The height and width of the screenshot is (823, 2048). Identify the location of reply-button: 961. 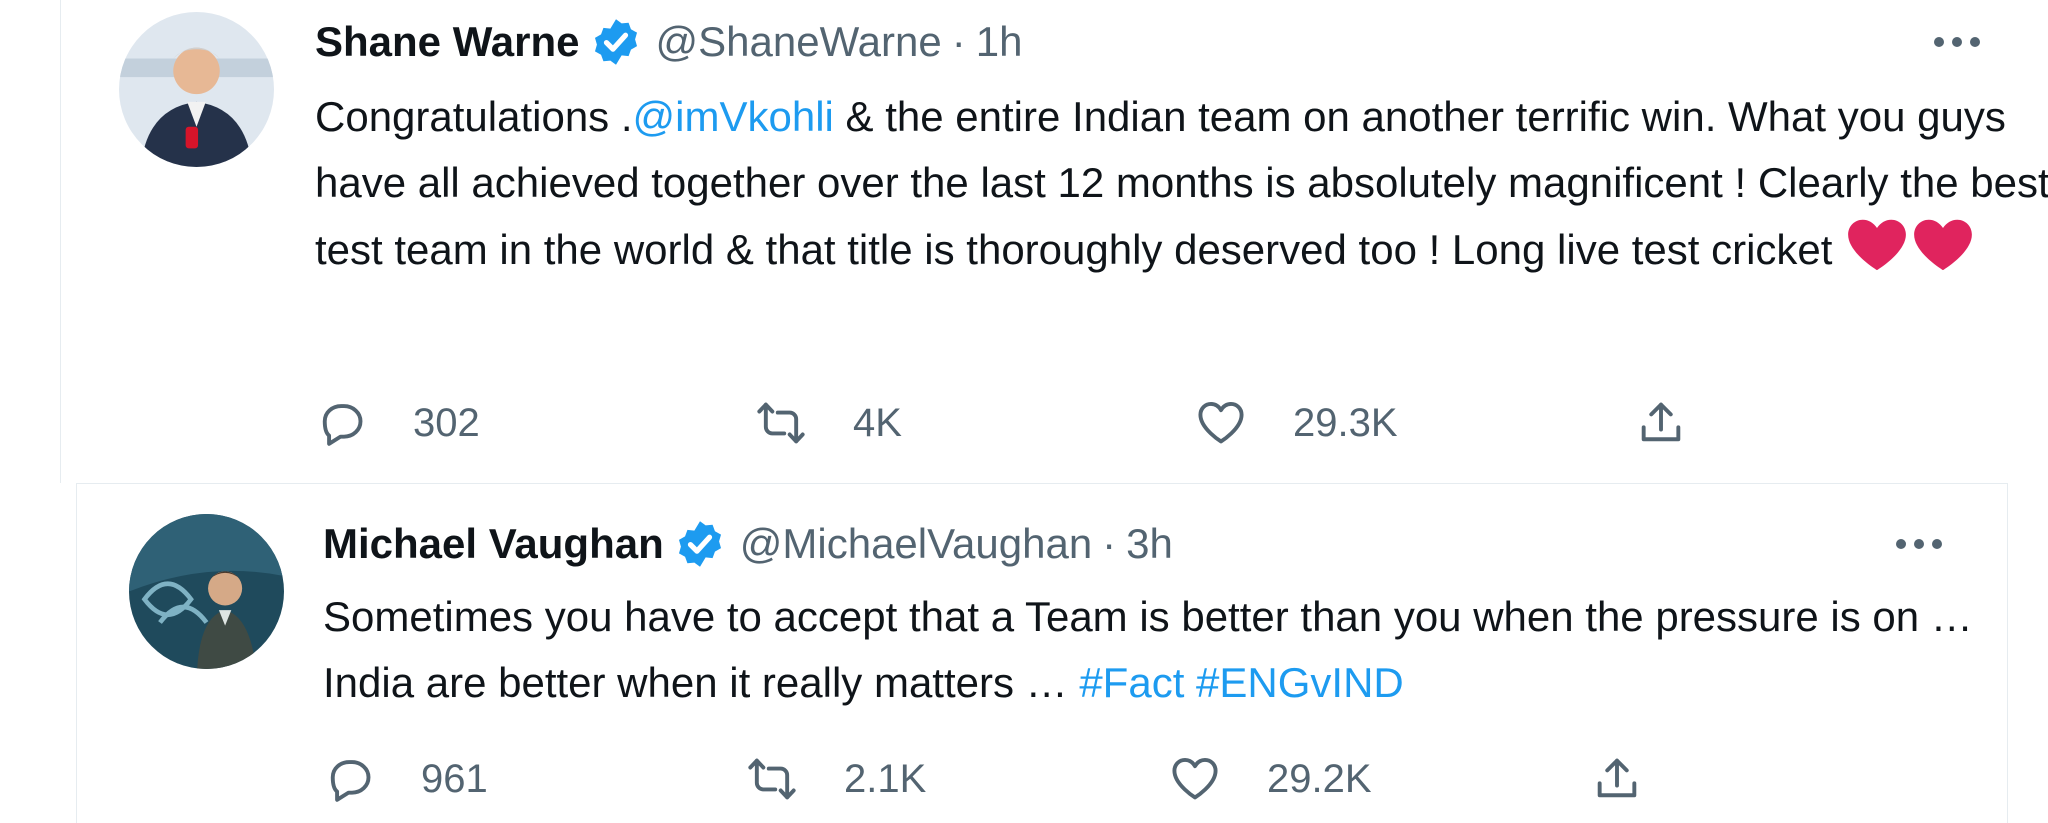
(405, 779).